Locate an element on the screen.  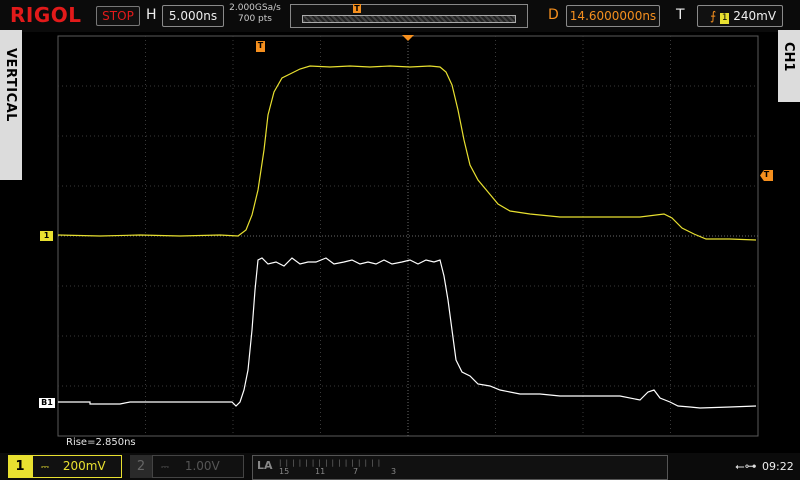
ch1-scale: 200mV is located at coordinates (84, 466).